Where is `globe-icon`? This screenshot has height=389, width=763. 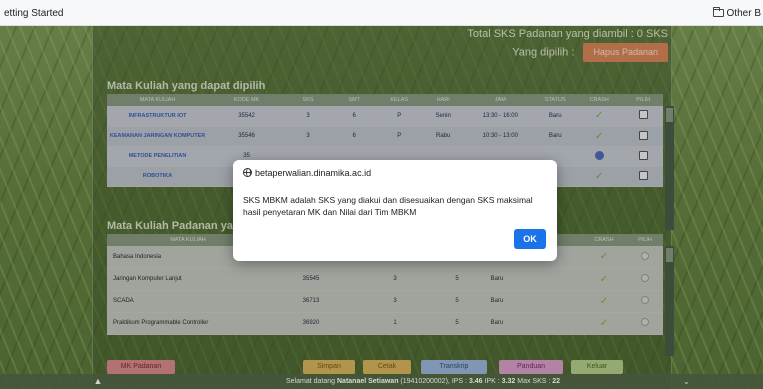
globe-icon is located at coordinates (247, 172).